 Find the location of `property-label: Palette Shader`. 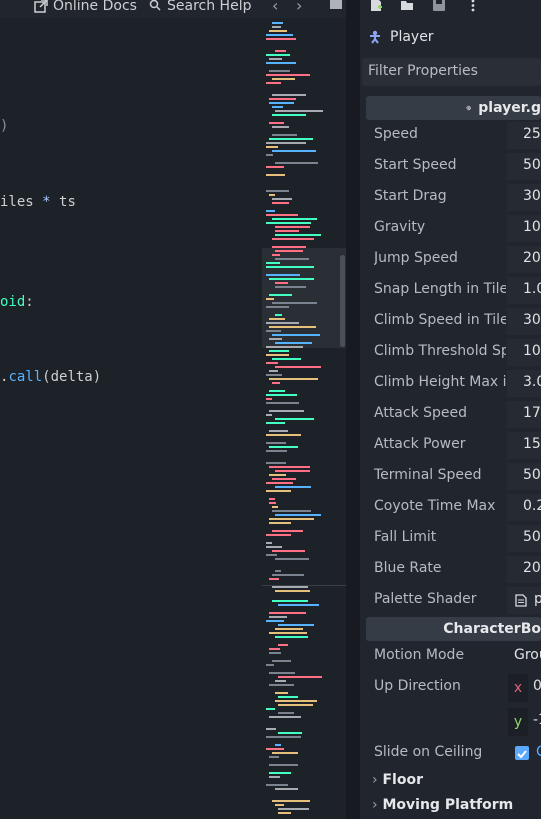

property-label: Palette Shader is located at coordinates (425, 599).